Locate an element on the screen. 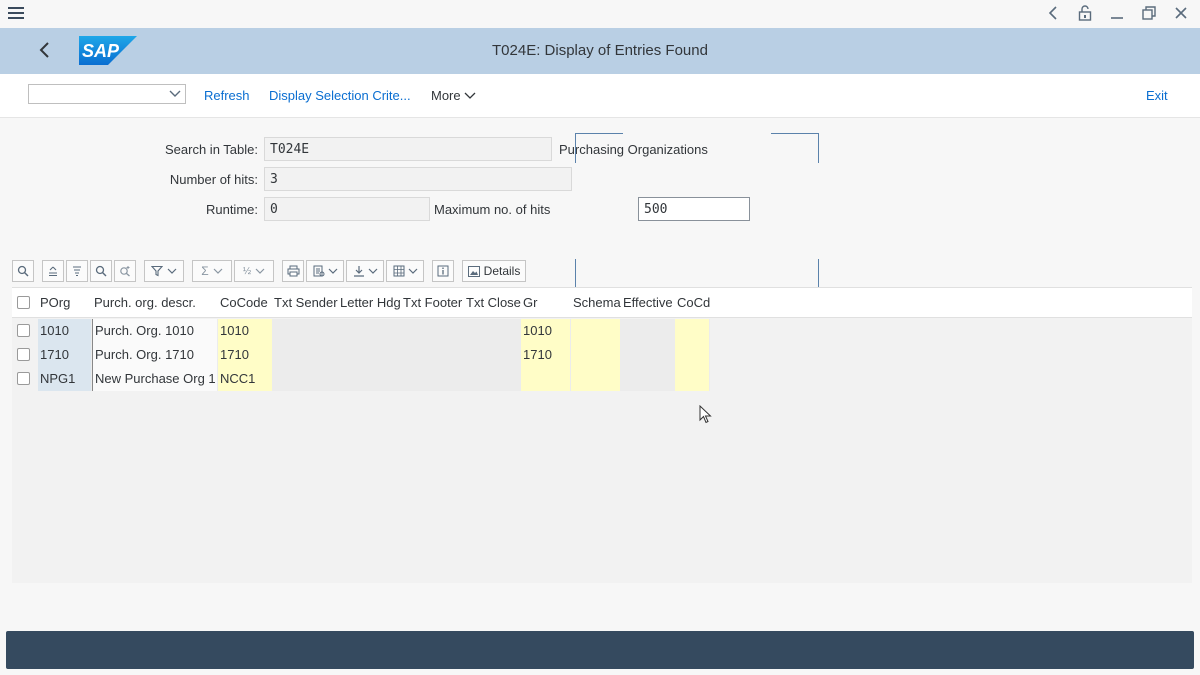 This screenshot has height=675, width=1200. minimize-icon is located at coordinates (1117, 13).